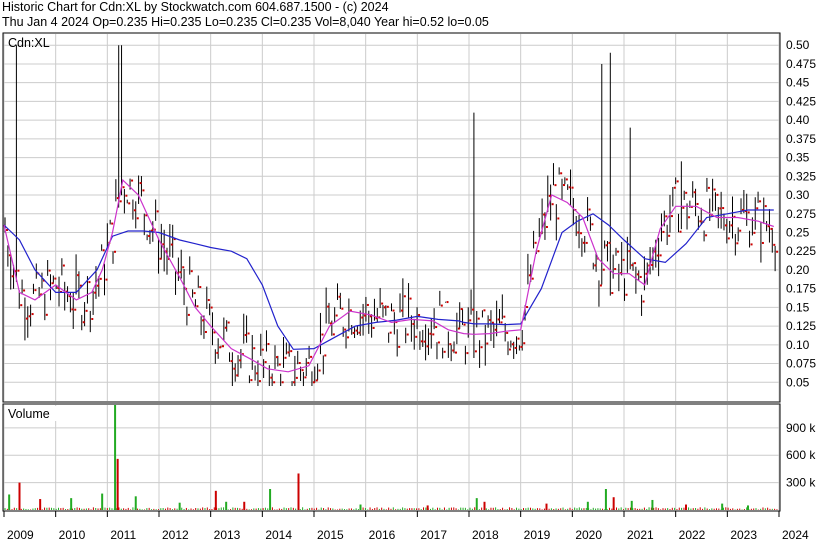 Image resolution: width=830 pixels, height=543 pixels. I want to click on year-label: 2017, so click(433, 535).